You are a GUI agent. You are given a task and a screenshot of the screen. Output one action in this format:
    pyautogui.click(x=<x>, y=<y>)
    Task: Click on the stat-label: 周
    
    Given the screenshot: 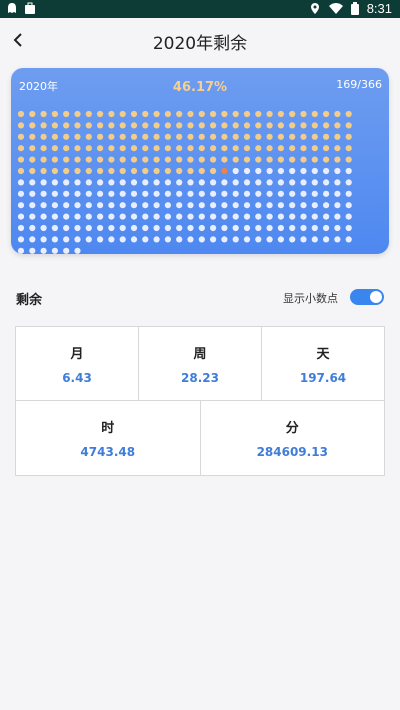 What is the action you would take?
    pyautogui.click(x=200, y=354)
    